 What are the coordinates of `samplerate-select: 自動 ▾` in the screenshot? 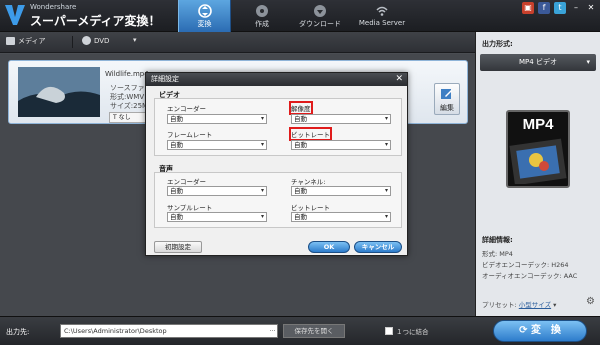 It's located at (217, 217).